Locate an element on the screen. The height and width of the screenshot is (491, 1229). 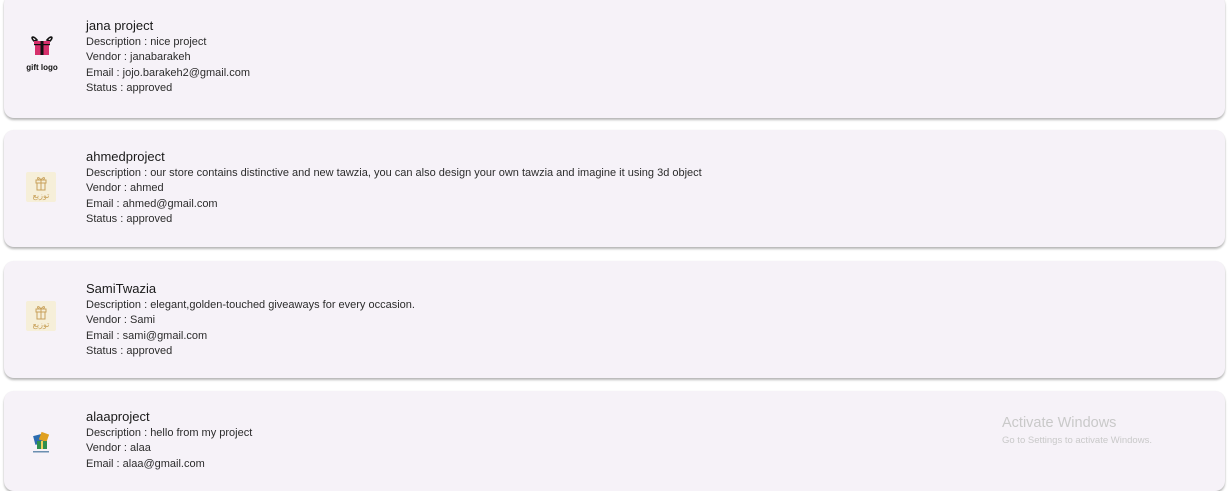
project-title: ahmedproject is located at coordinates (125, 156).